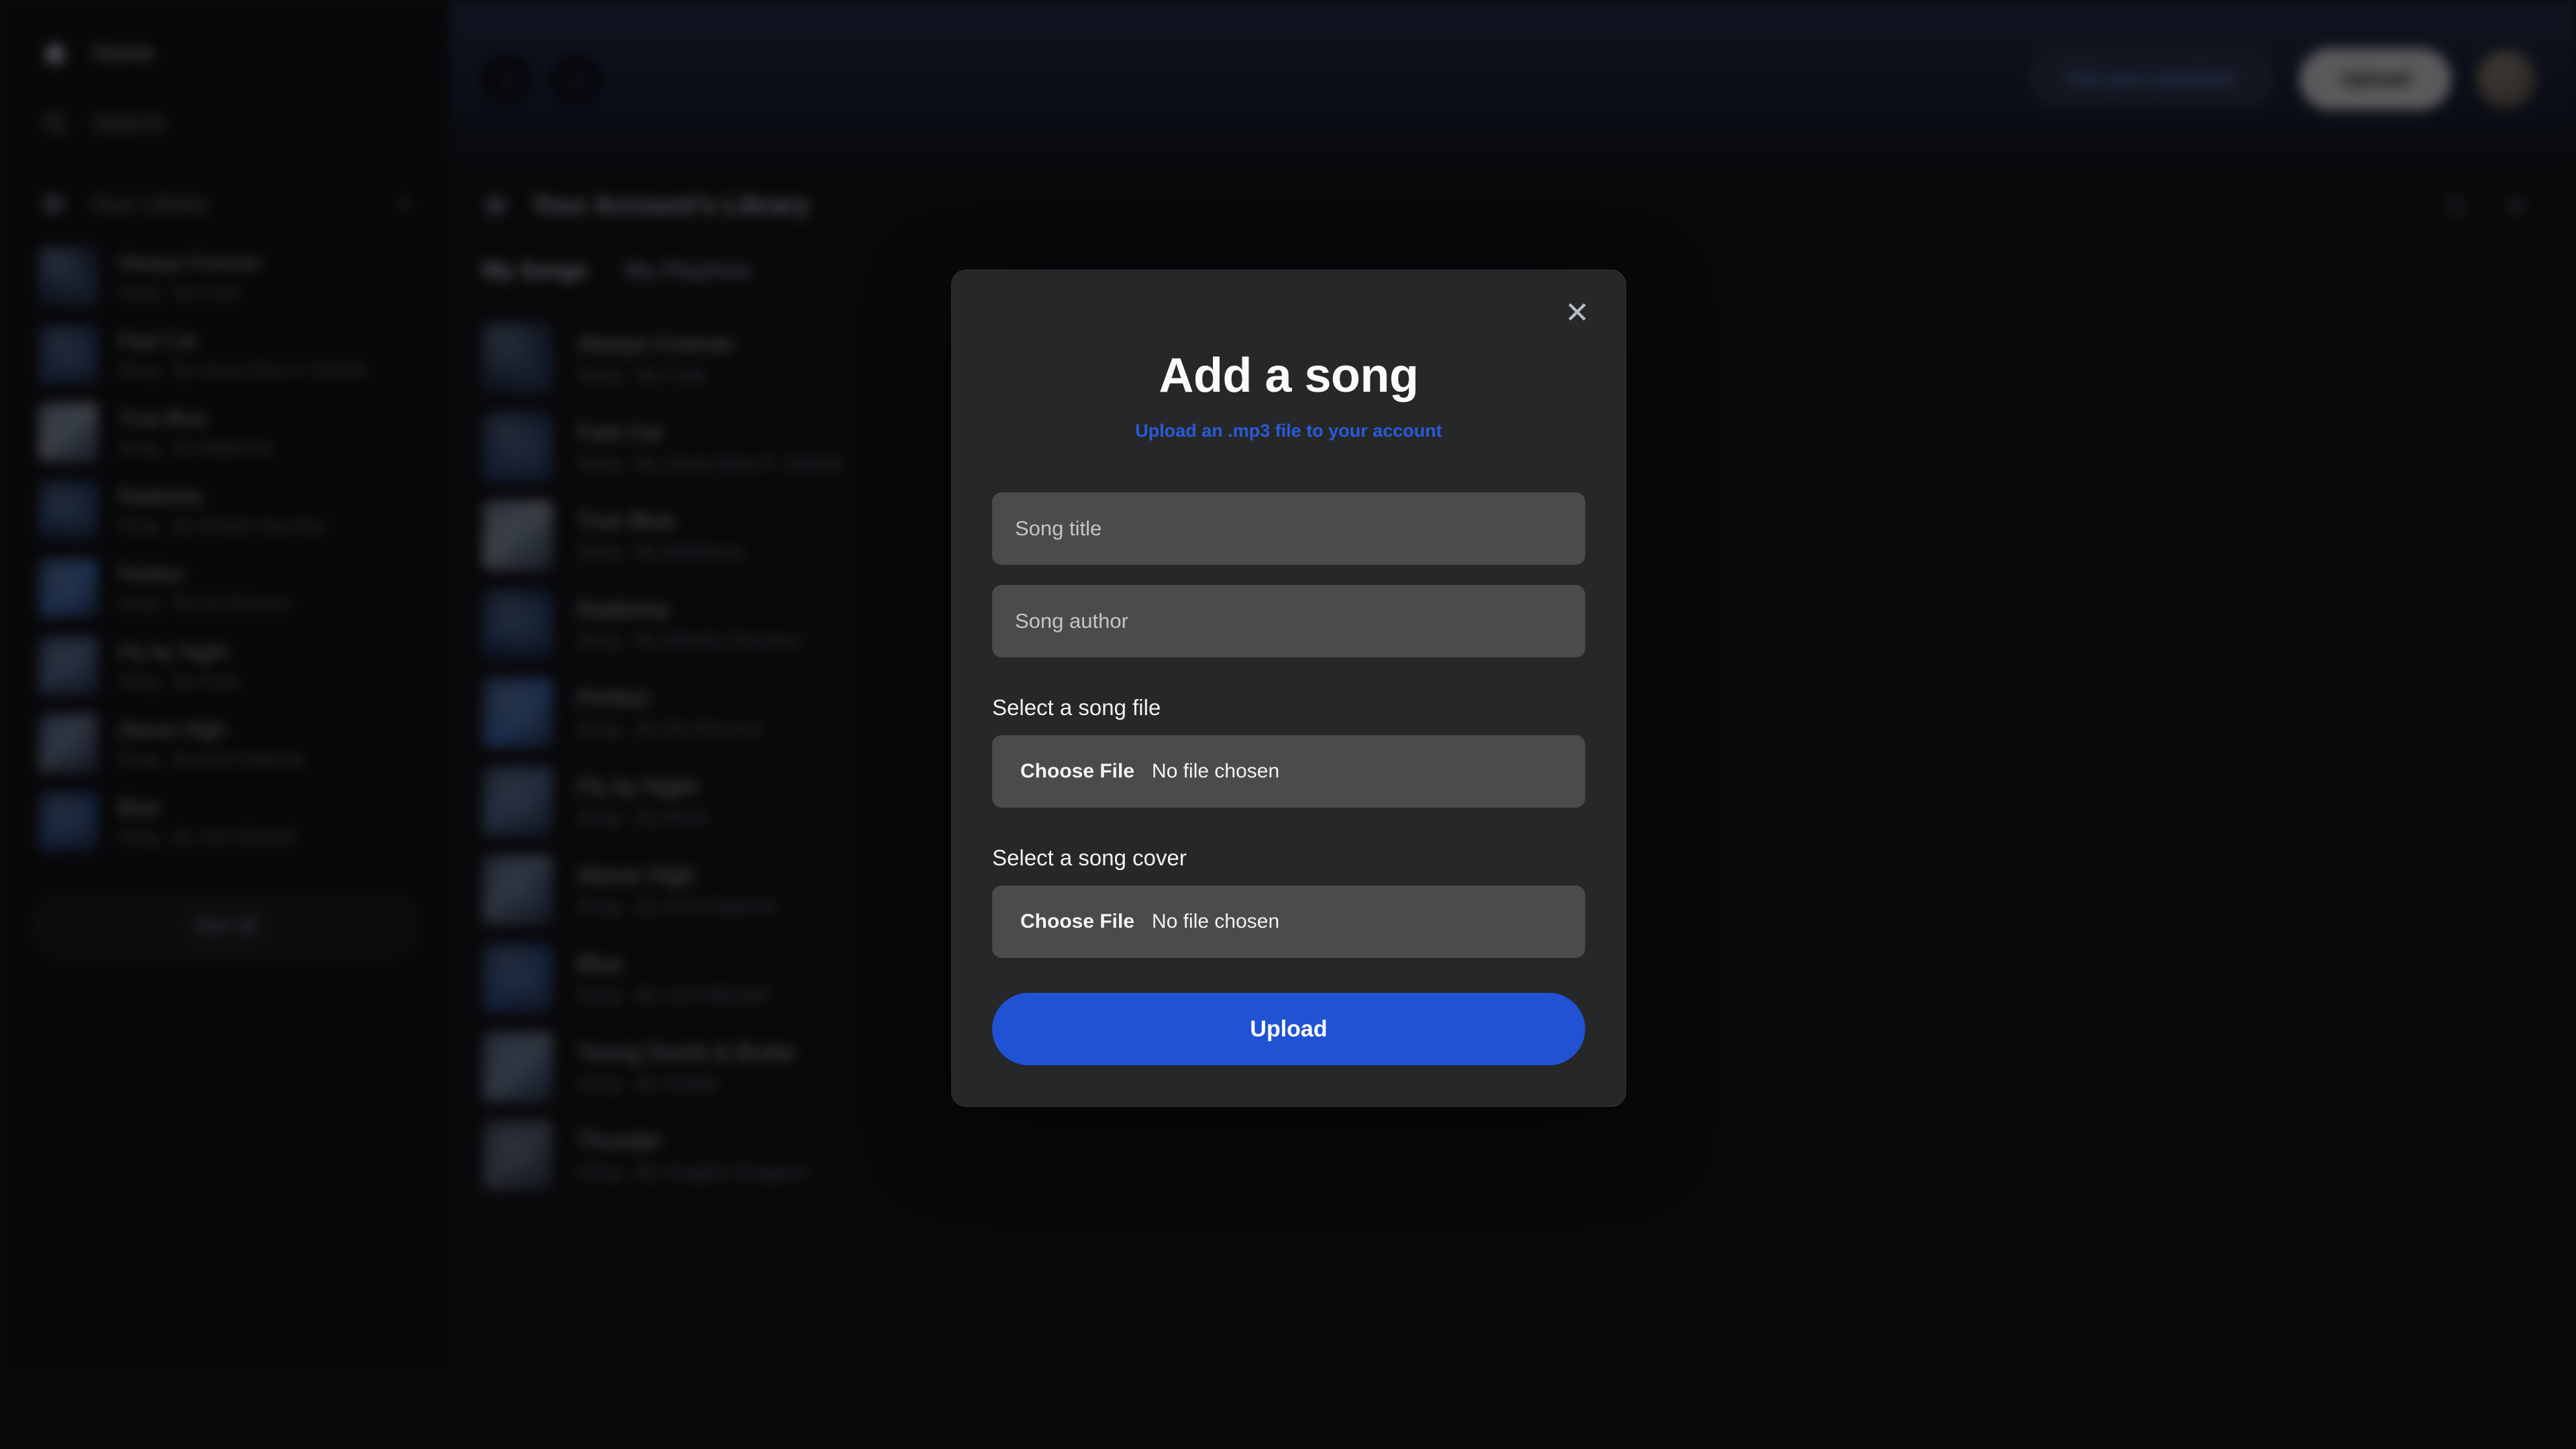 Image resolution: width=2576 pixels, height=1449 pixels. I want to click on song-cover-label: Select a song cover, so click(1089, 857).